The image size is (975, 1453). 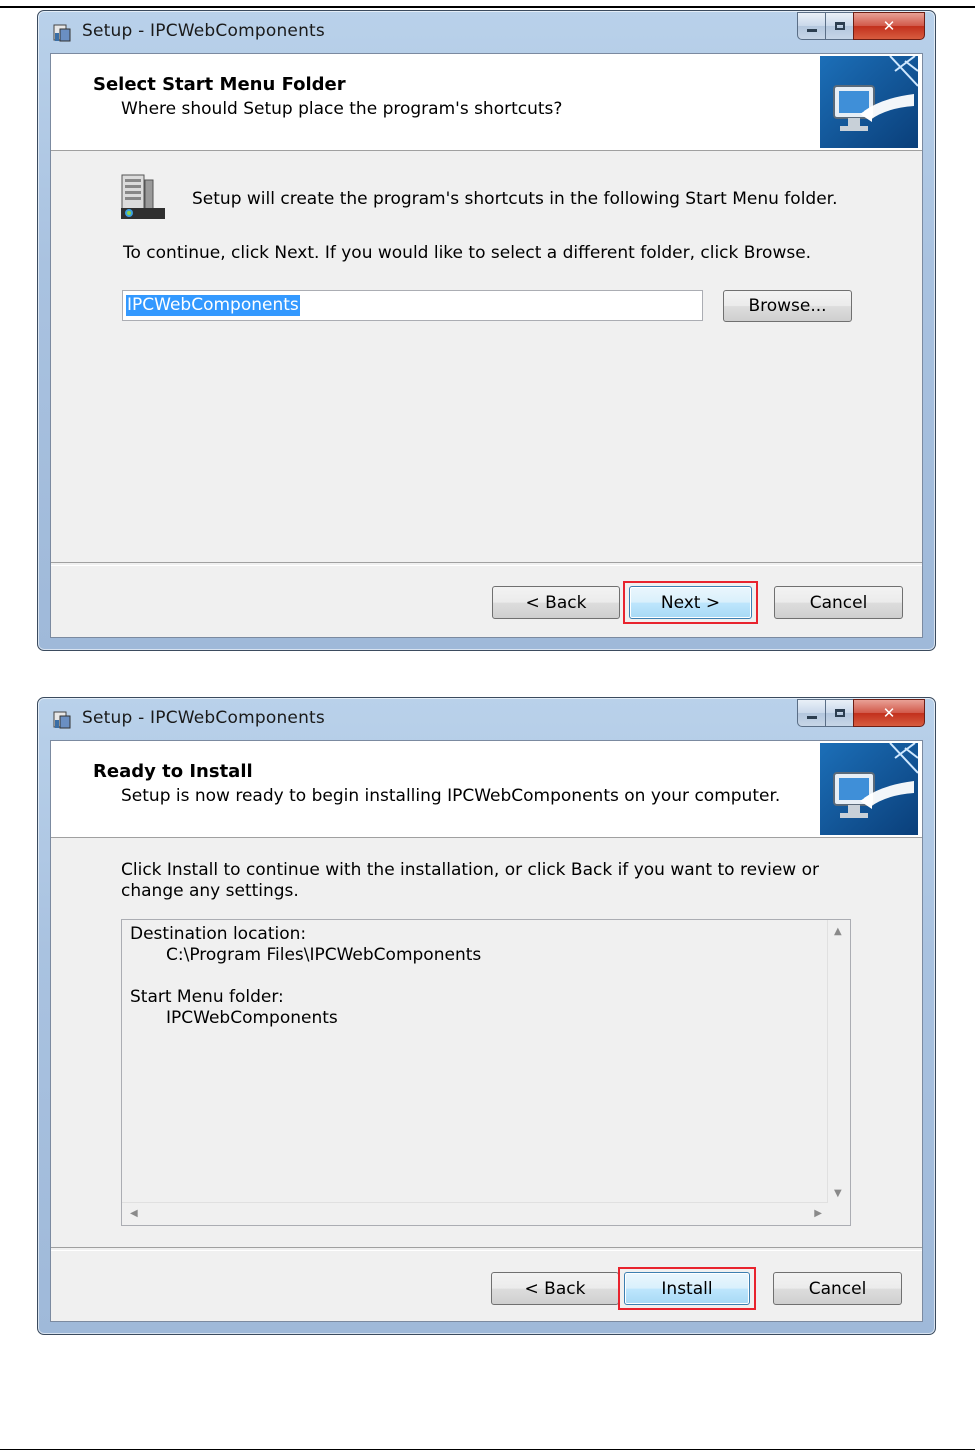 What do you see at coordinates (252, 1018) in the screenshot?
I see `start-menu-value: IPCWebComponents` at bounding box center [252, 1018].